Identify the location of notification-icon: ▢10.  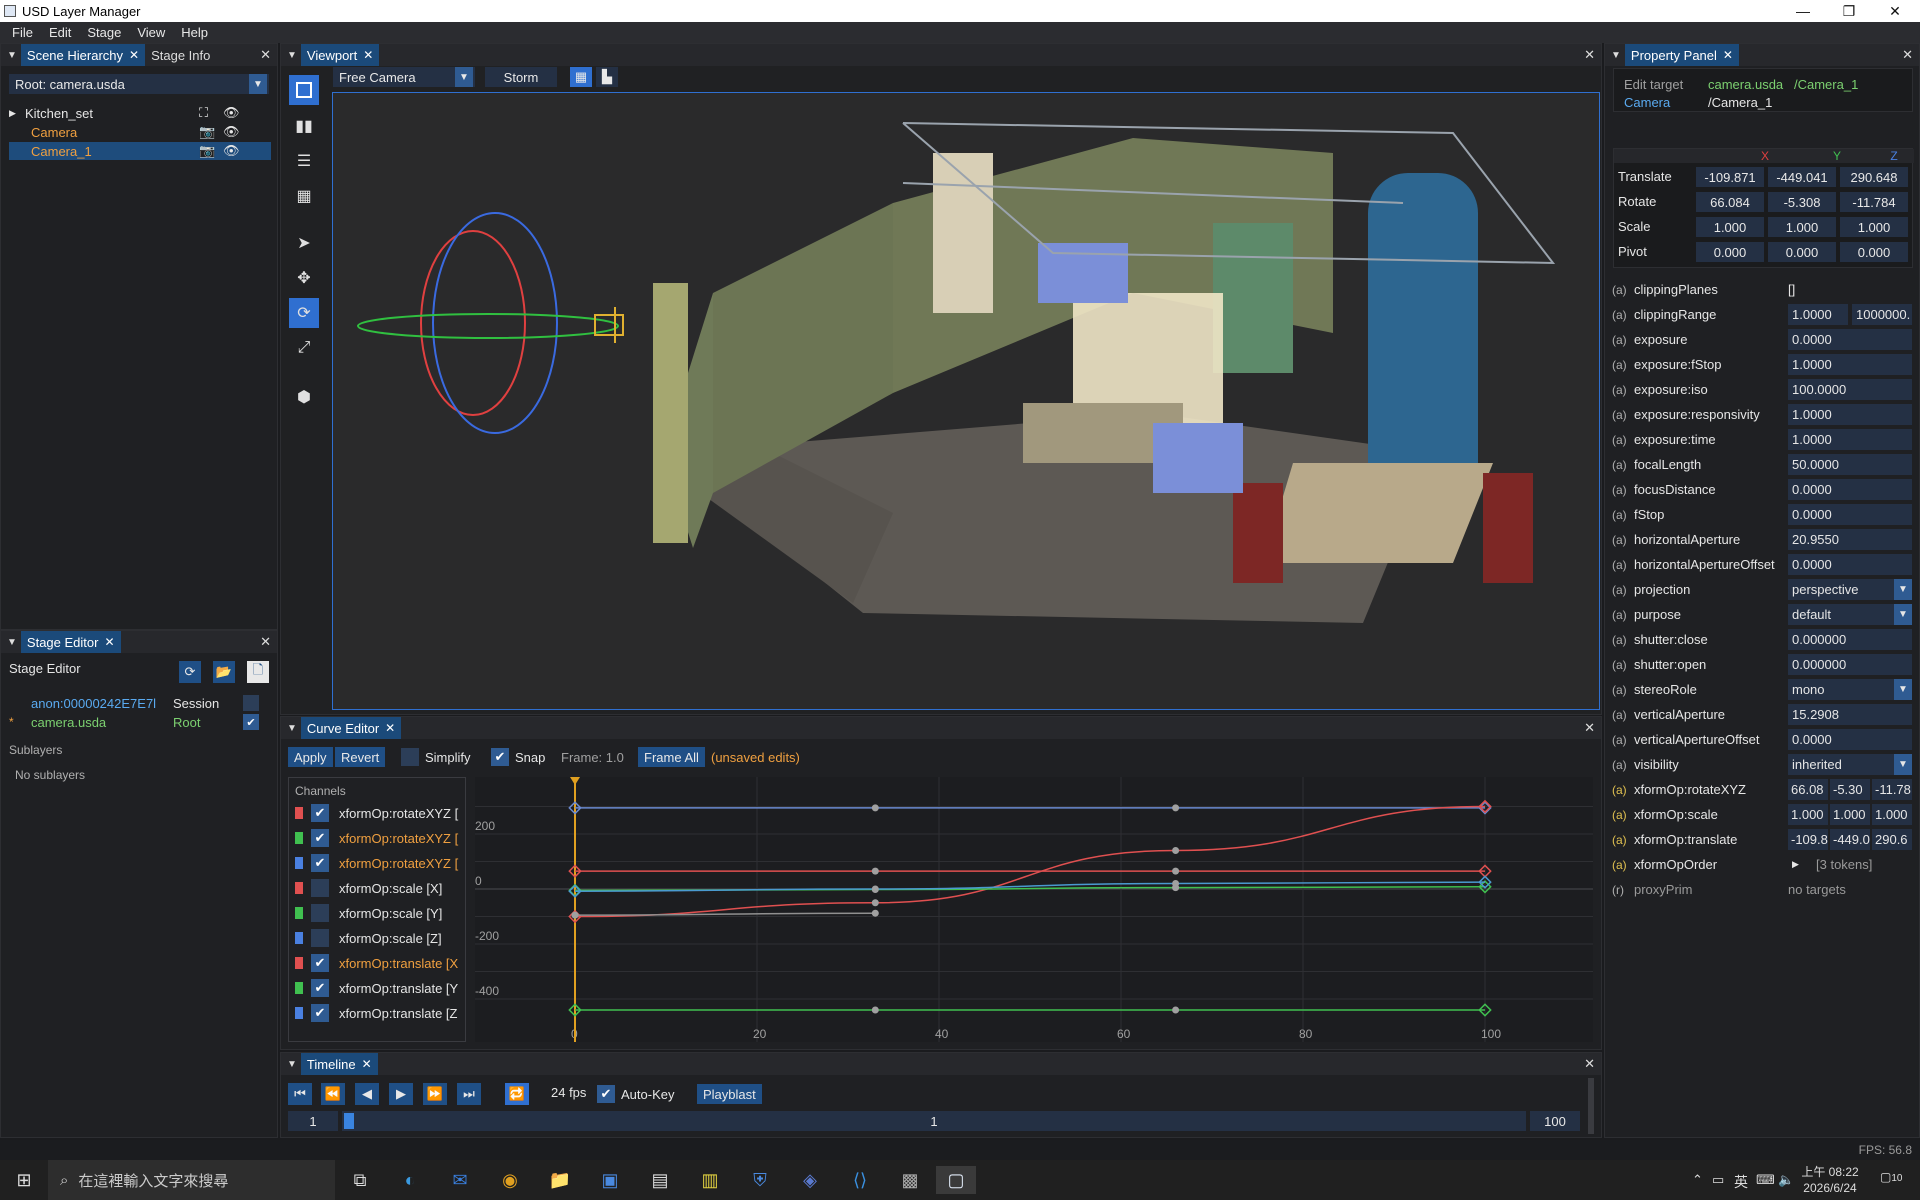
(1891, 1177).